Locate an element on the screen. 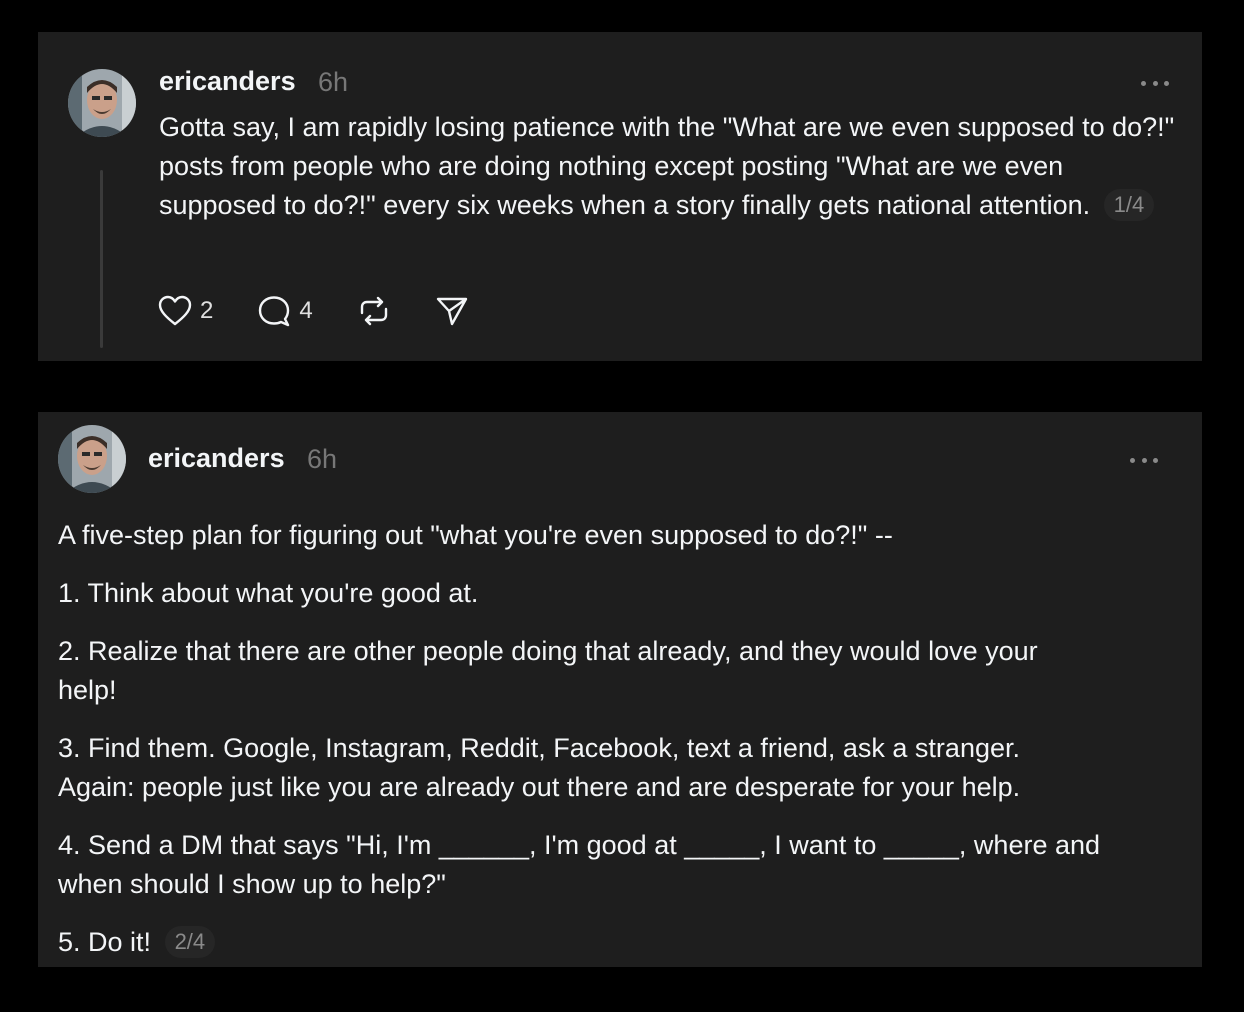  share-icon is located at coordinates (451, 311).